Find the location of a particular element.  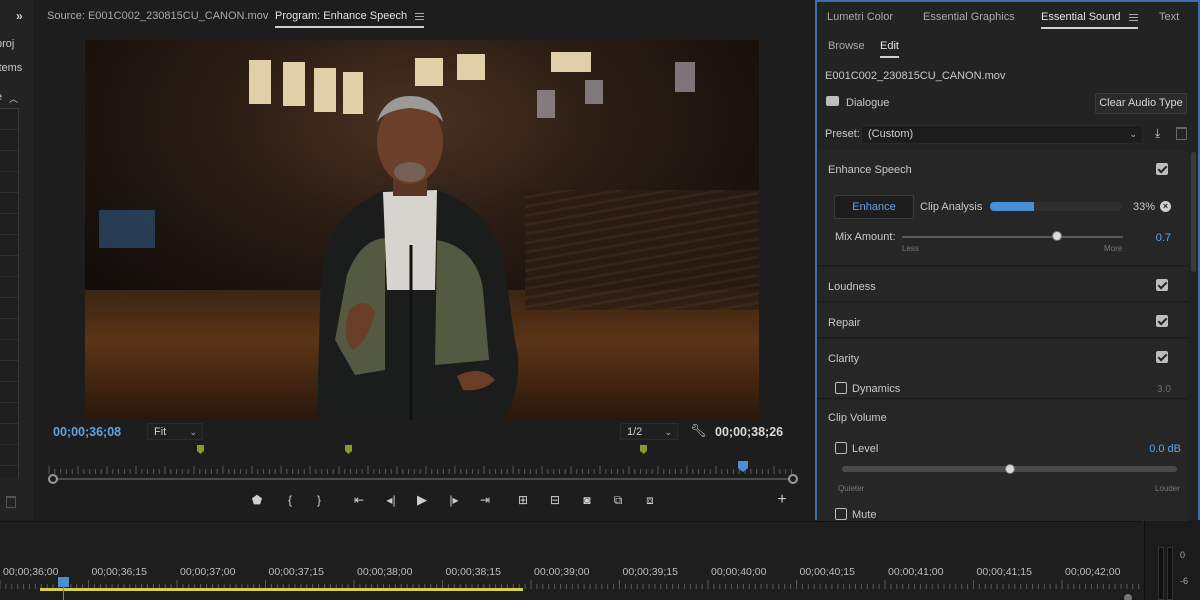

level-value: 0.0 dB is located at coordinates (1149, 449).